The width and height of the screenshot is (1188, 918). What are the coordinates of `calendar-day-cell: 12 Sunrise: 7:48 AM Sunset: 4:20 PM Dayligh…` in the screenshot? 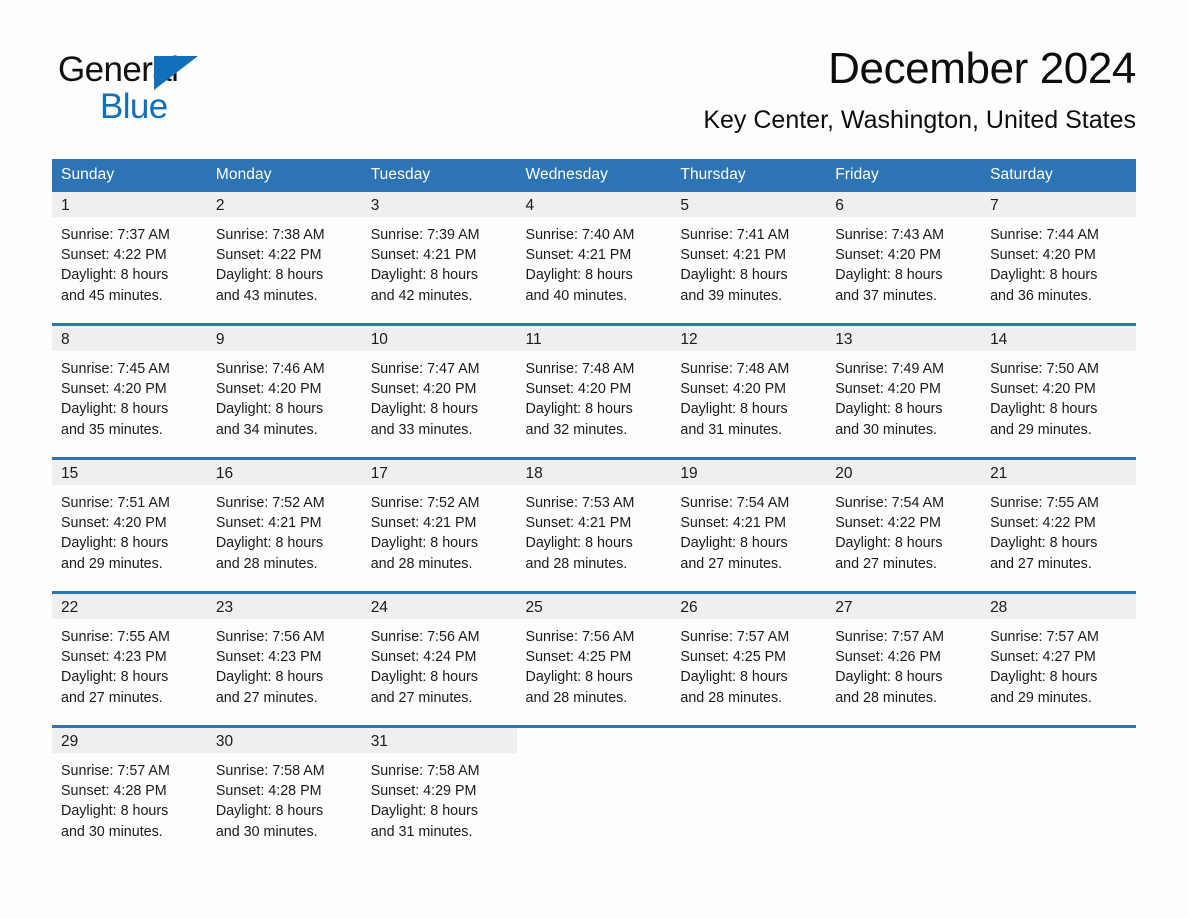 It's located at (749, 391).